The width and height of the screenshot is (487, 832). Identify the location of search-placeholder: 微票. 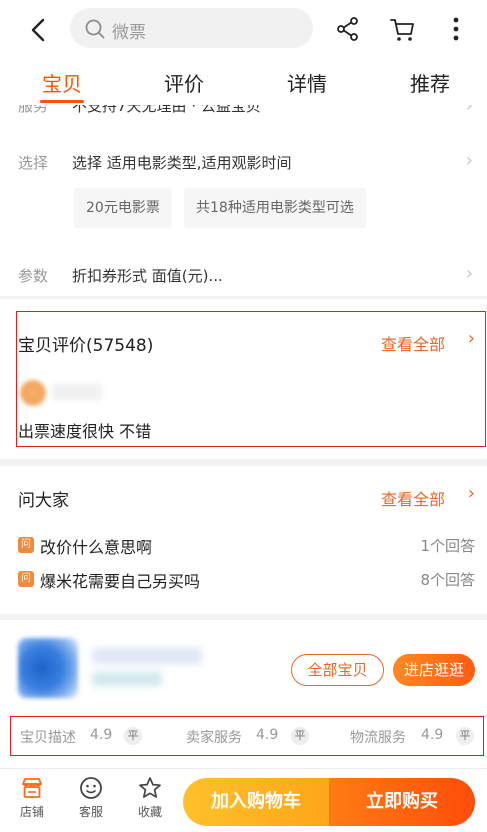
(129, 33).